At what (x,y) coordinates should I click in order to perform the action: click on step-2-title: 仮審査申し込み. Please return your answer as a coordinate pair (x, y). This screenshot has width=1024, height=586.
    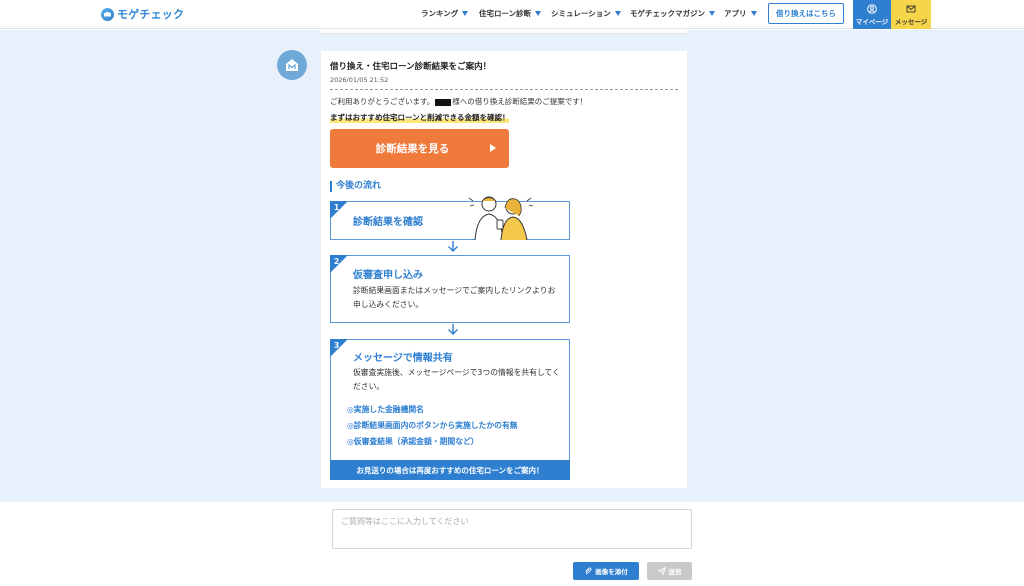
    Looking at the image, I should click on (388, 275).